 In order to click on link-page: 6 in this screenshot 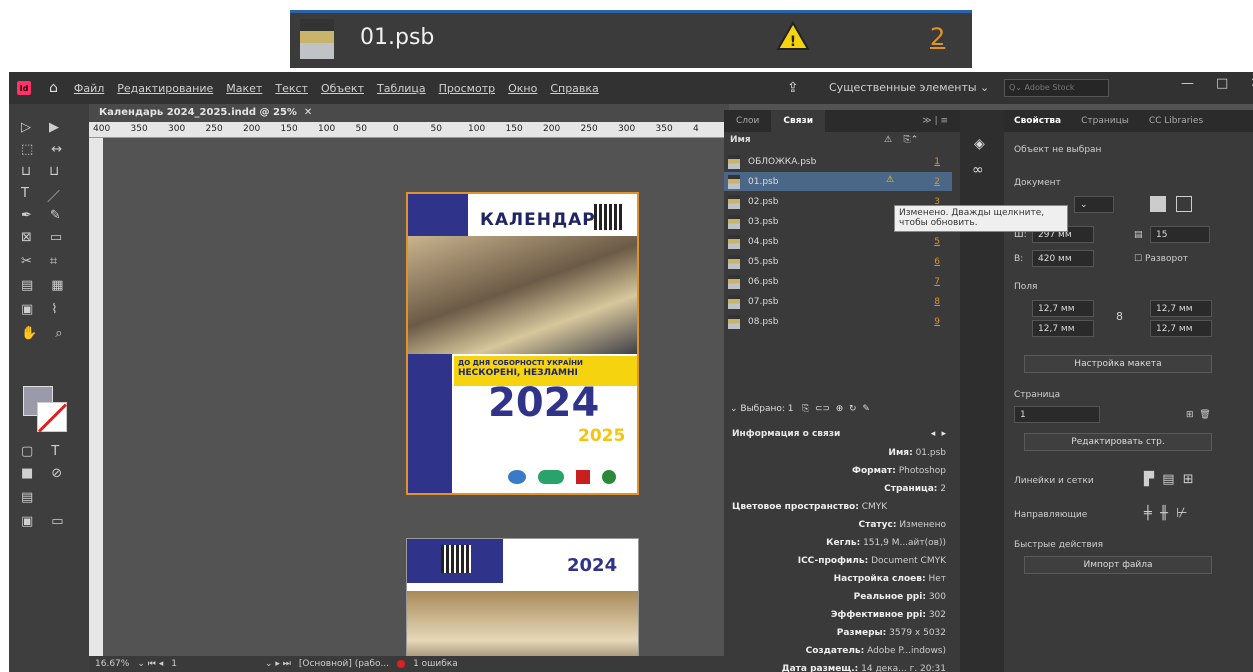, I will do `click(937, 262)`.